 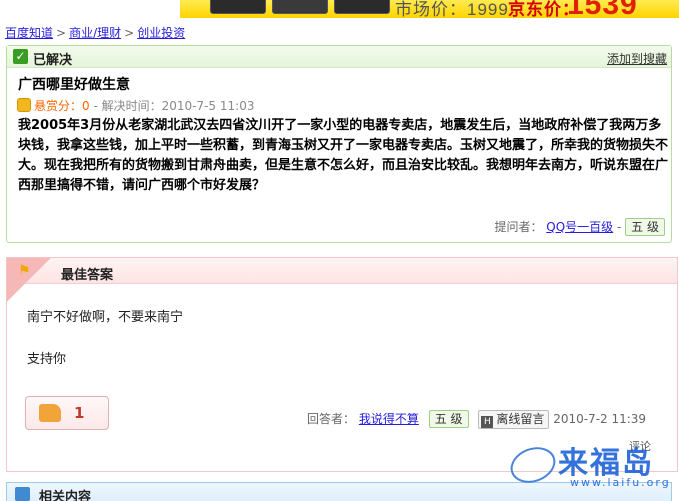 I want to click on coin-icon, so click(x=24, y=105).